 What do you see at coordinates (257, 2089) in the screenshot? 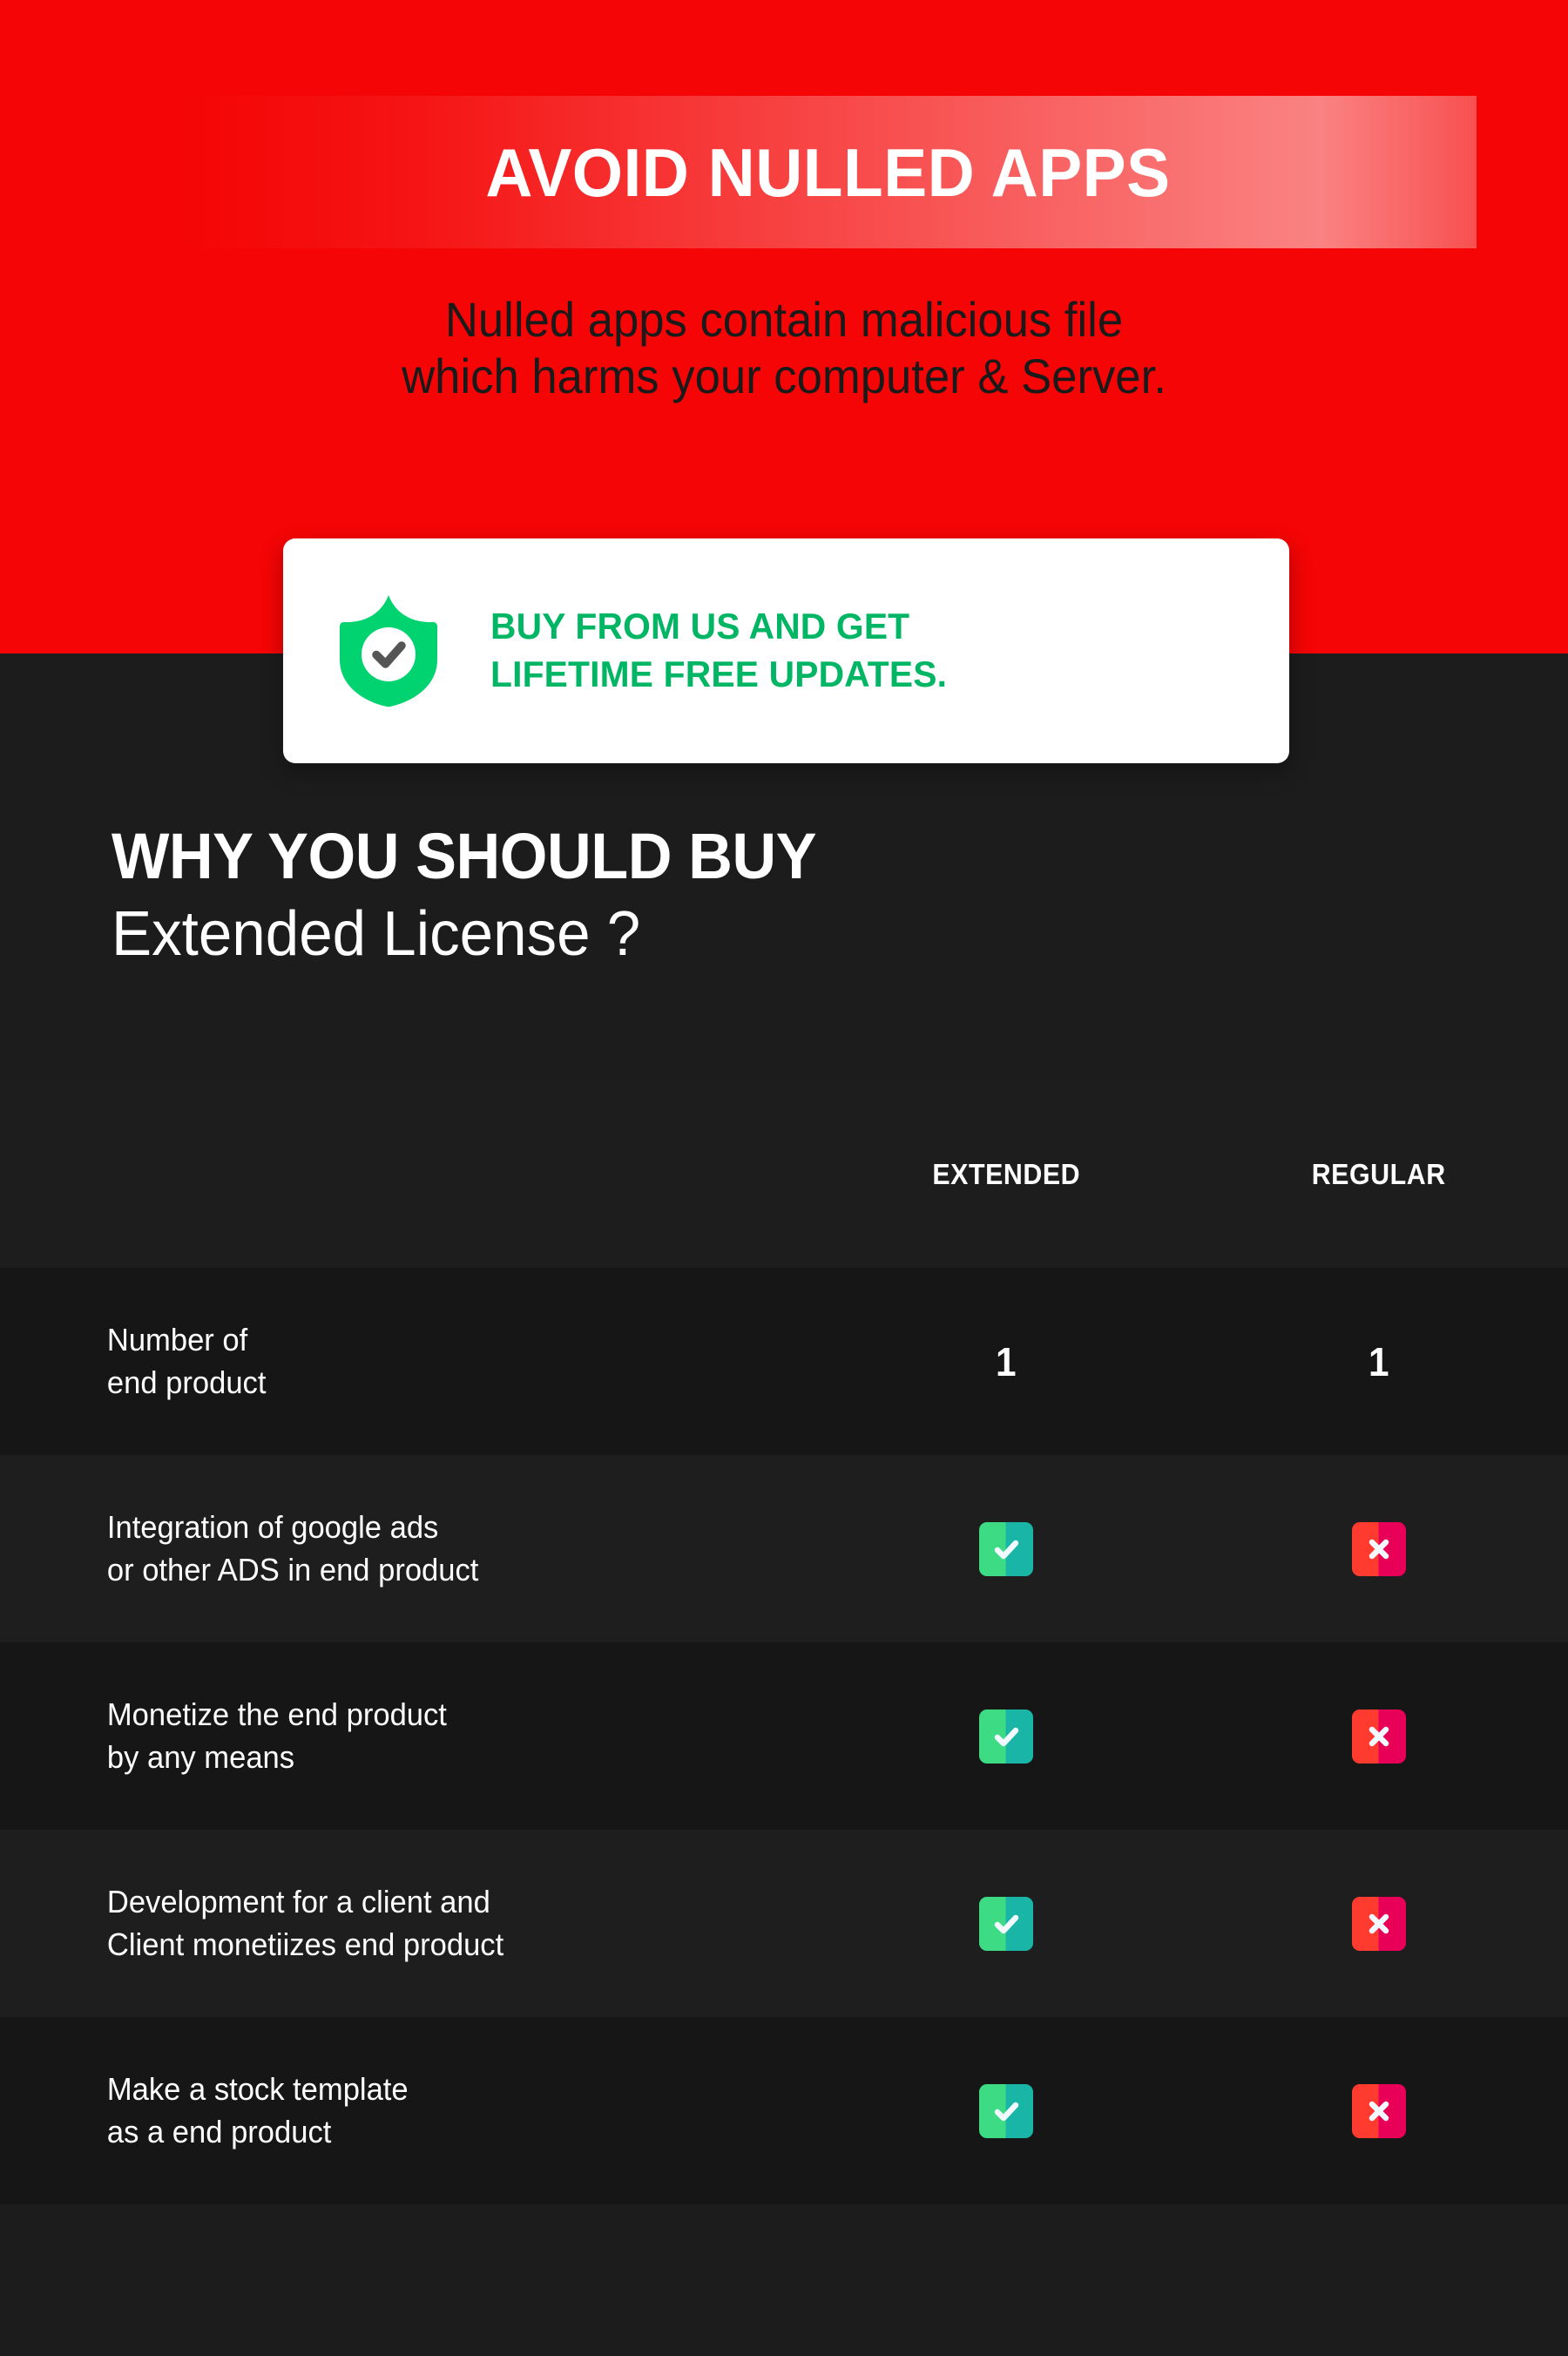
I see `row-label-line-1: Make a stock template` at bounding box center [257, 2089].